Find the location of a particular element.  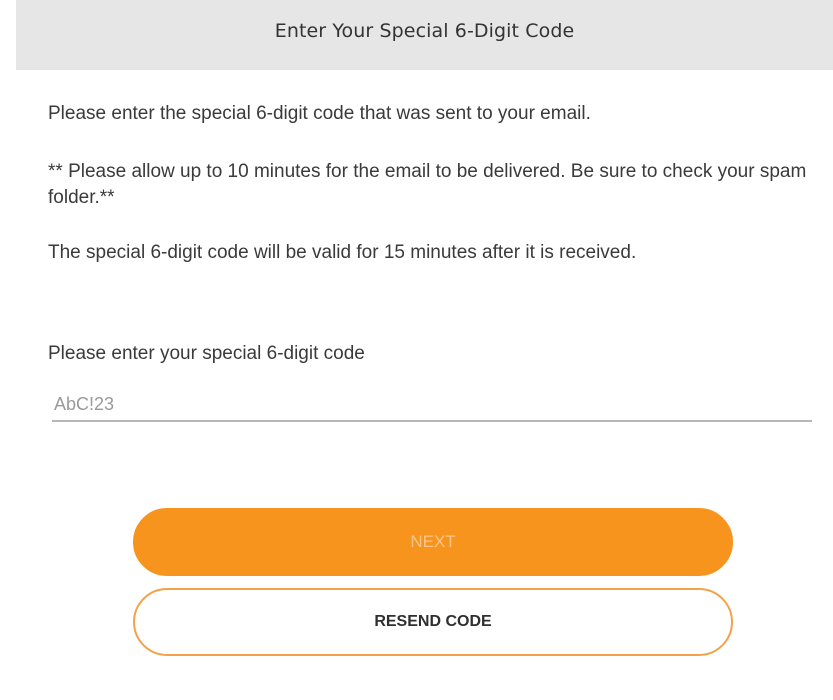

code-field-label: Please enter your special 6-digit code is located at coordinates (206, 353).